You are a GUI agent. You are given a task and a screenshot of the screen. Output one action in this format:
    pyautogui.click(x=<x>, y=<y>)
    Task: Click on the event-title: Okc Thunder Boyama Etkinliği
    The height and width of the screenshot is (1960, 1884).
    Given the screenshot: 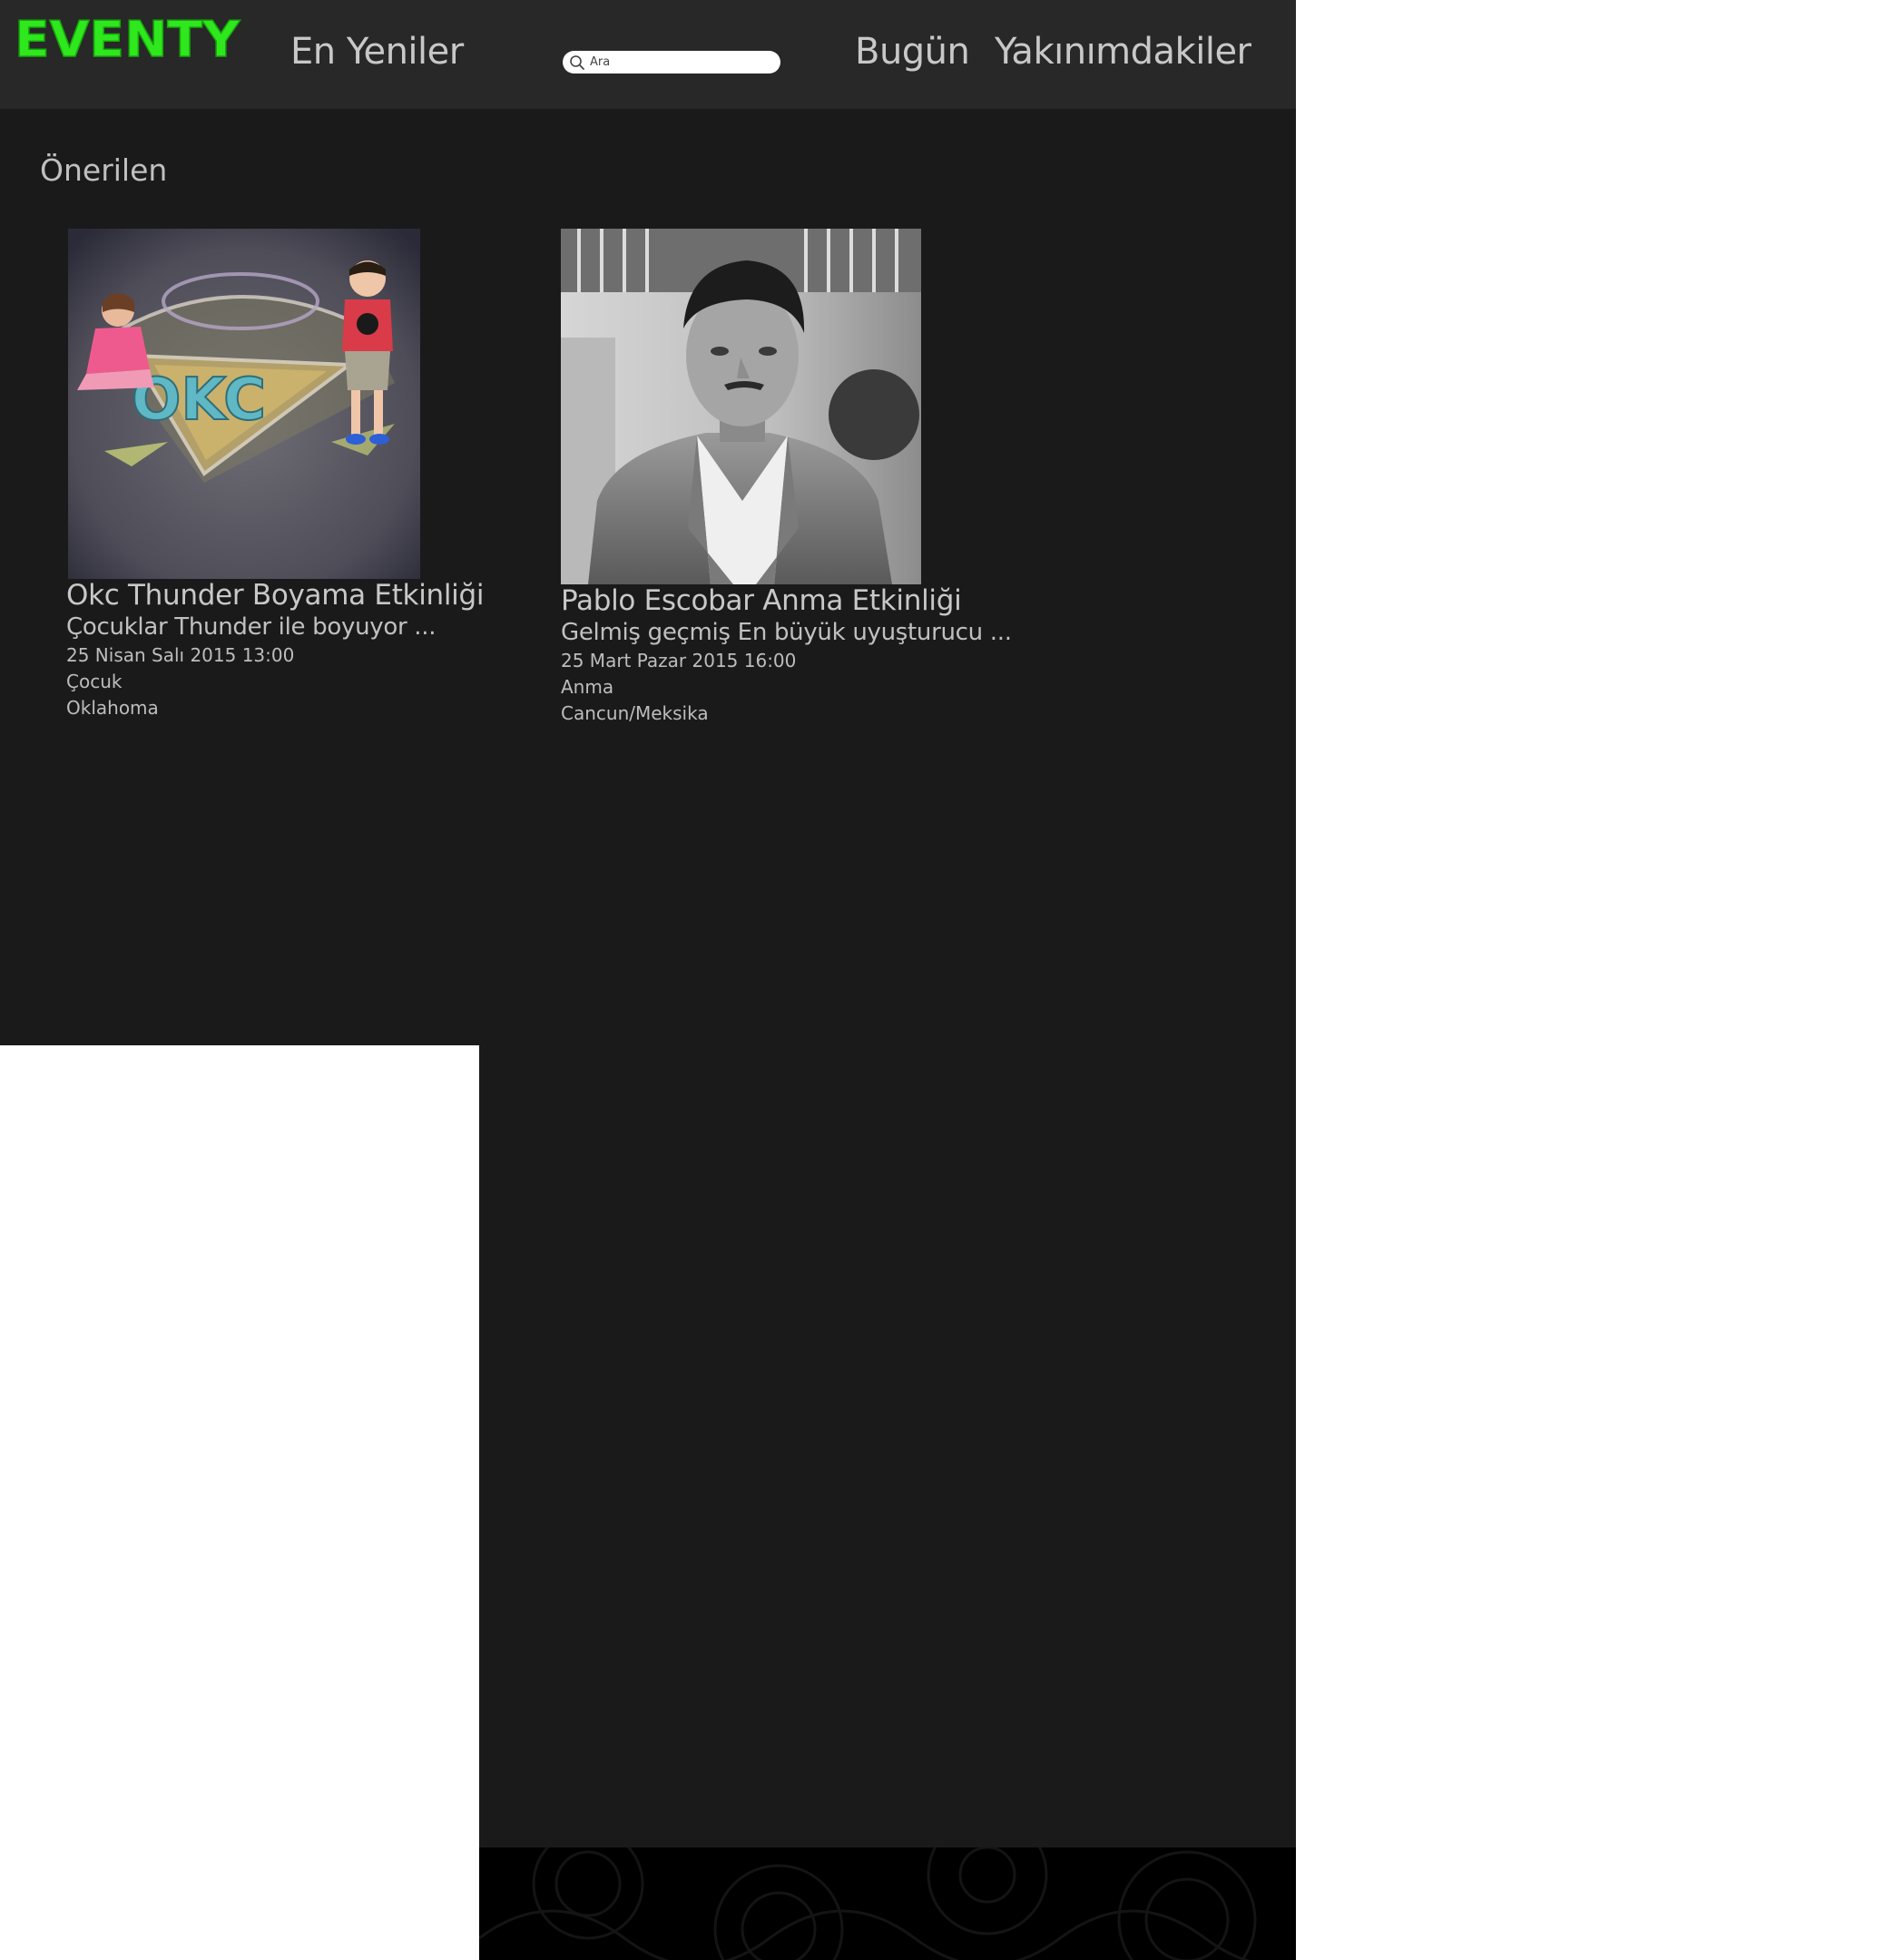 What is the action you would take?
    pyautogui.click(x=275, y=595)
    